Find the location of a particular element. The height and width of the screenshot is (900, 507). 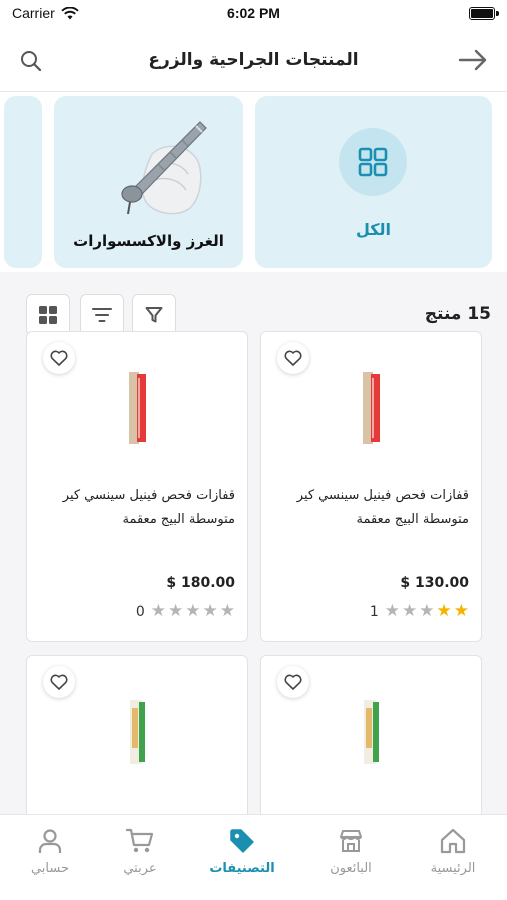

category-all-circle is located at coordinates (373, 162).